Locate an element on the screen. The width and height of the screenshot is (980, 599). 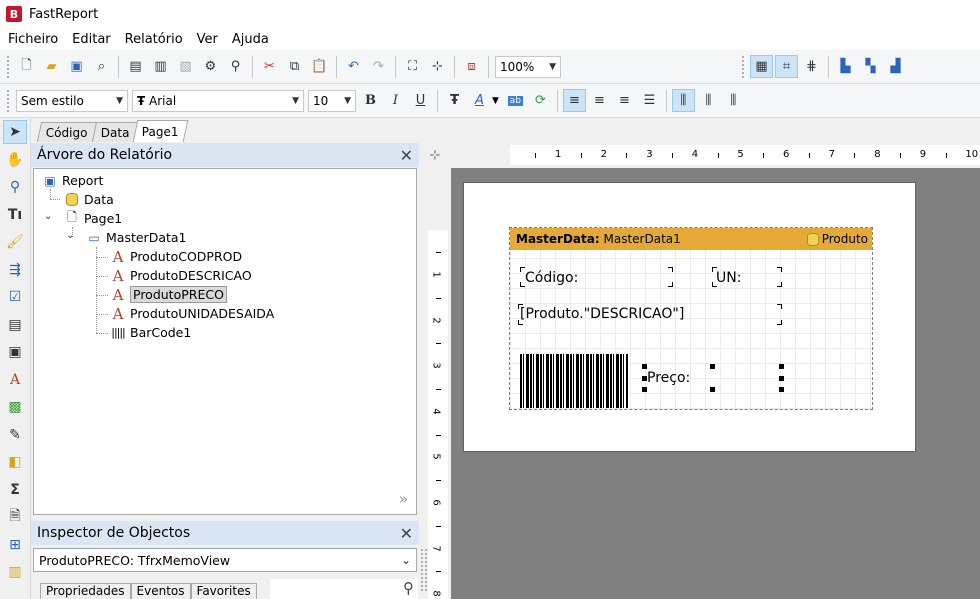
tree-item-data: Data is located at coordinates (89, 199).